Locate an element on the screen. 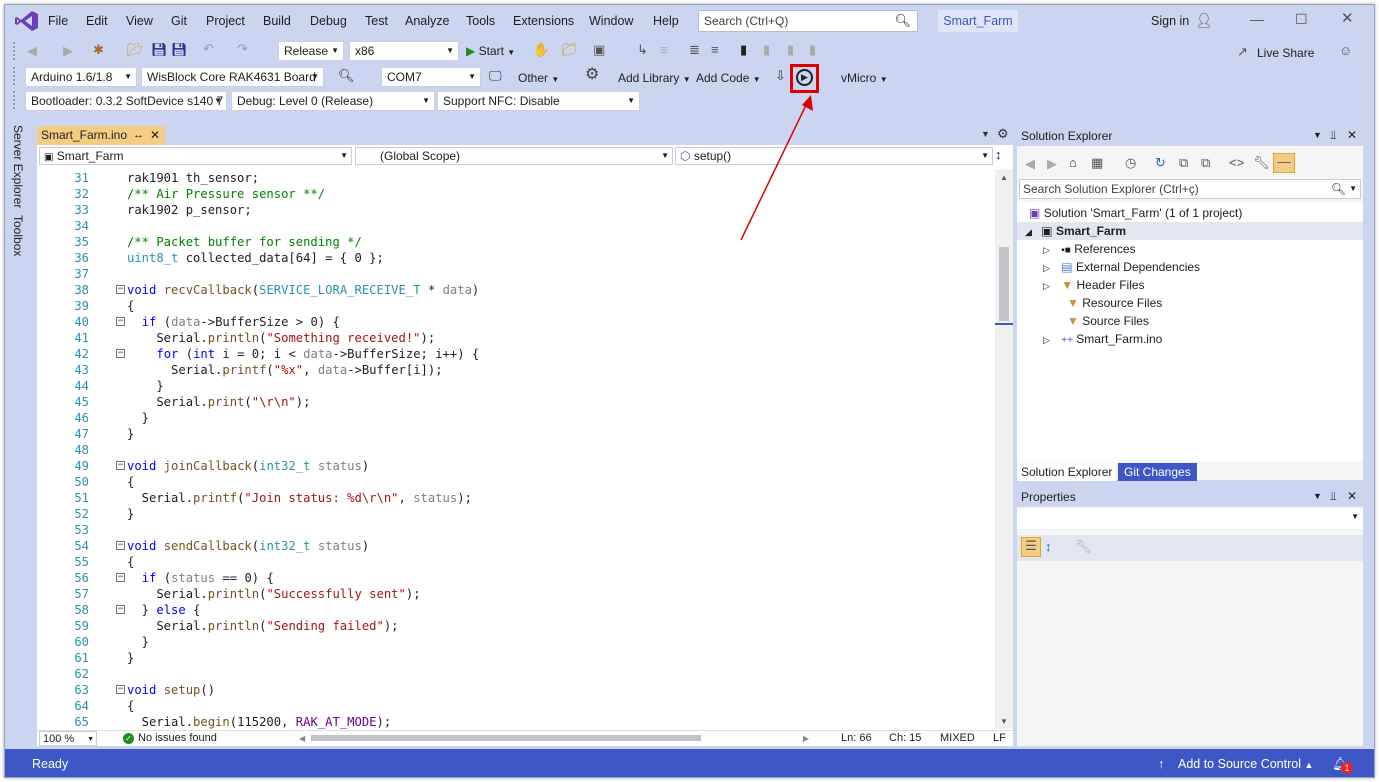  serial-monitor-icon: 🖵︎ is located at coordinates (495, 76).